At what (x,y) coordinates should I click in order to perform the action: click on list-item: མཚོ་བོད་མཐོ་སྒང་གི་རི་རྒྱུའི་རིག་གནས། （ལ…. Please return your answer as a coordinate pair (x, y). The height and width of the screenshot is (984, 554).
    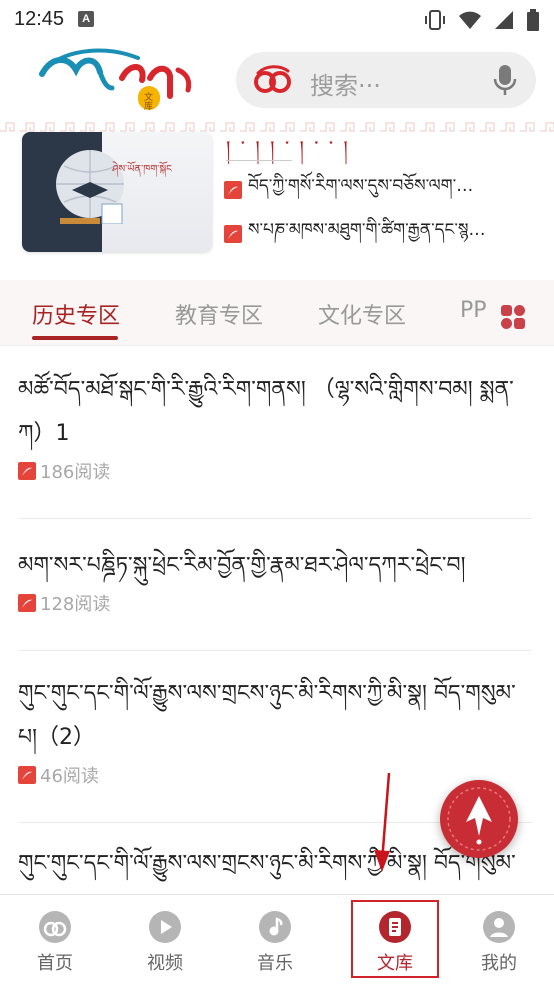
    Looking at the image, I should click on (275, 426).